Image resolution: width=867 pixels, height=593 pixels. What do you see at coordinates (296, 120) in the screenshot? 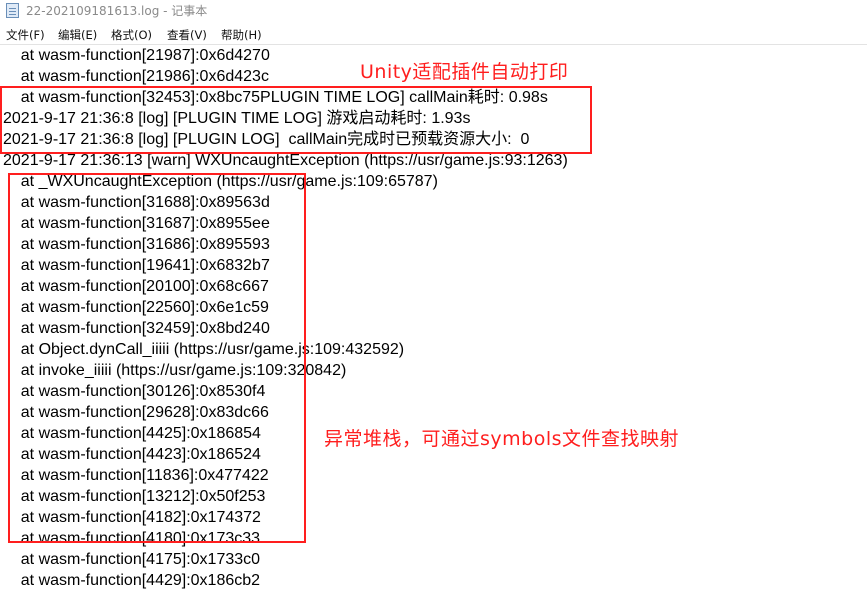
I see `plugin-log-highlight-box` at bounding box center [296, 120].